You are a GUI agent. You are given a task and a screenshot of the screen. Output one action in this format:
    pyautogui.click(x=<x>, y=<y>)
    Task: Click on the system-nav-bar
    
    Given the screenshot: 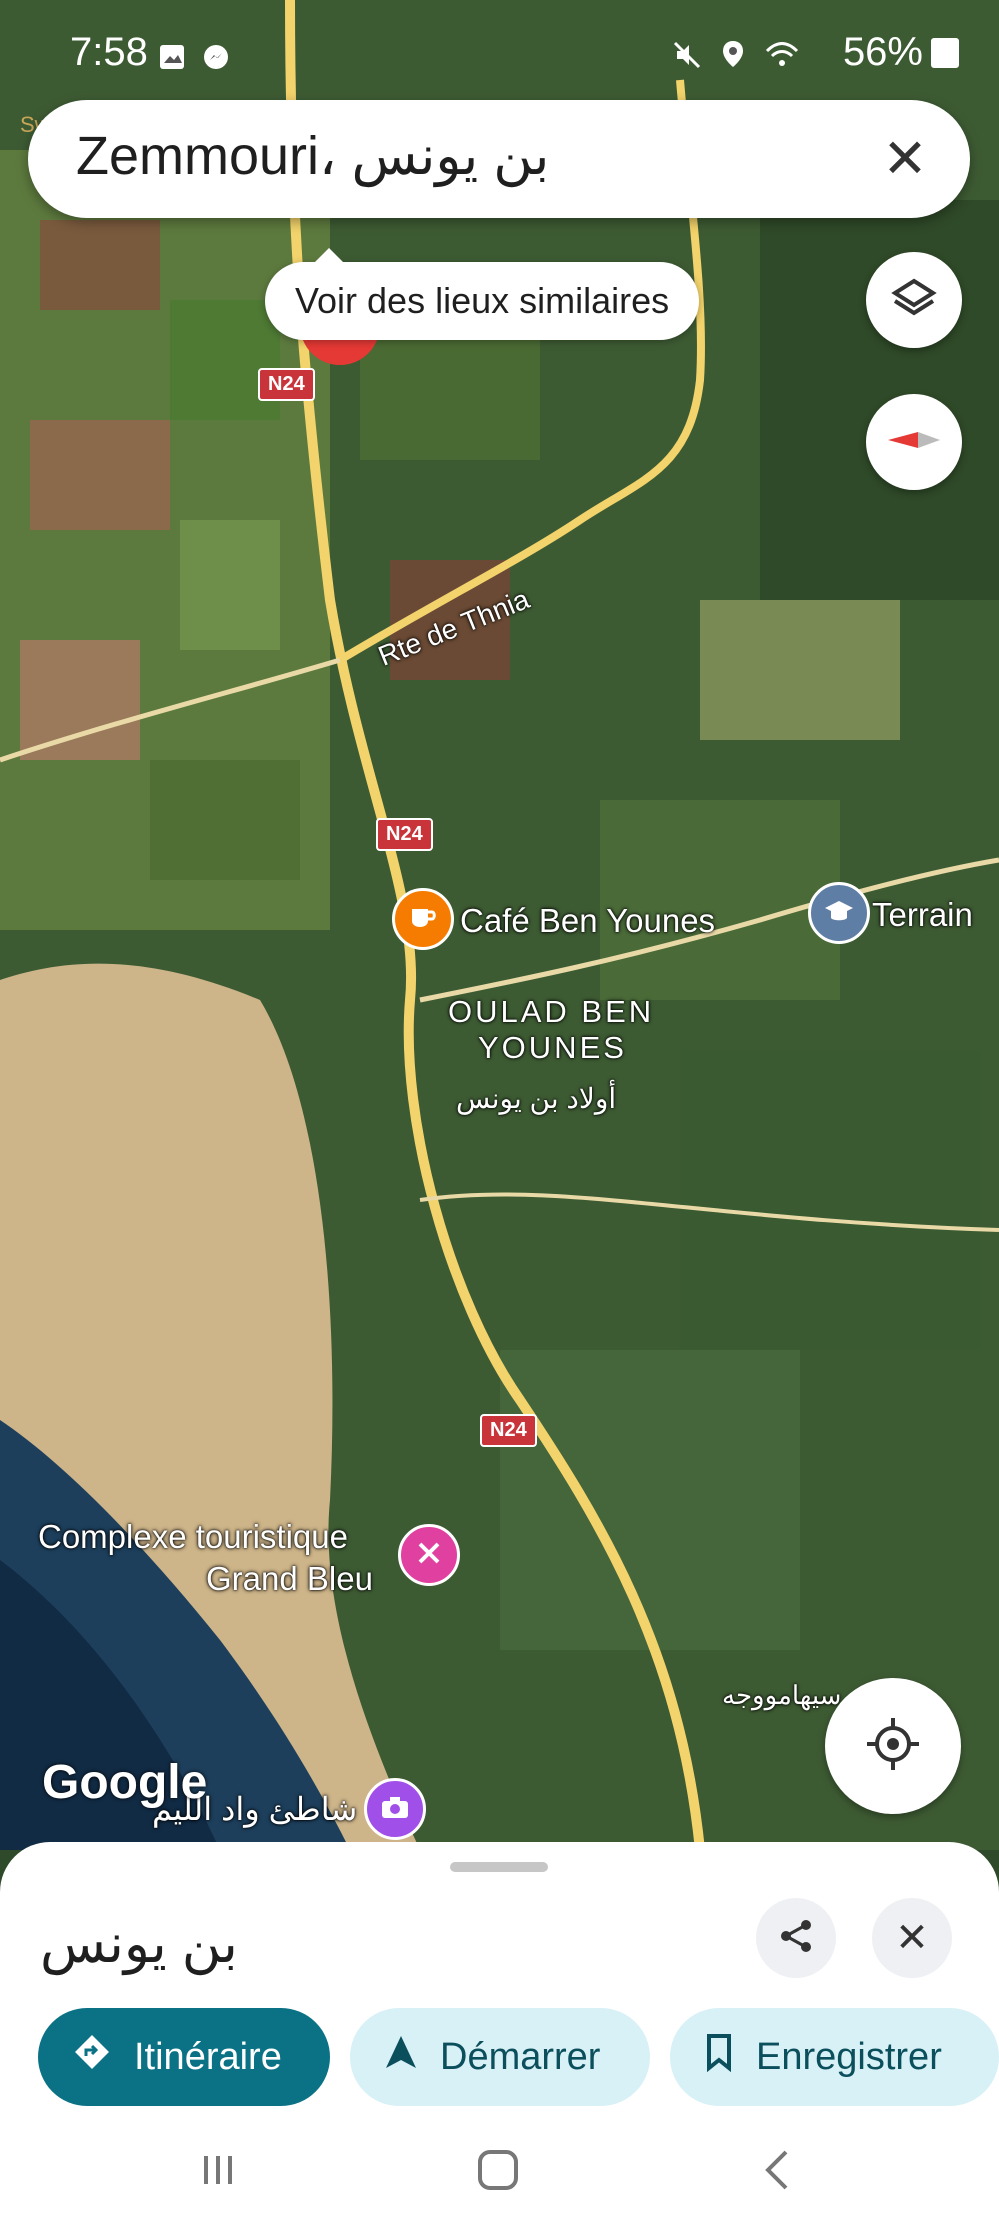 What is the action you would take?
    pyautogui.click(x=499, y=2171)
    